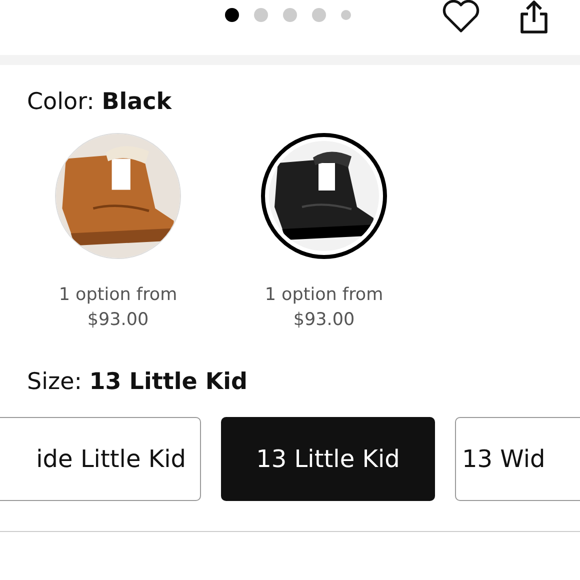  Describe the element at coordinates (137, 381) in the screenshot. I see `size-label: Size: 13 Little Kid` at that location.